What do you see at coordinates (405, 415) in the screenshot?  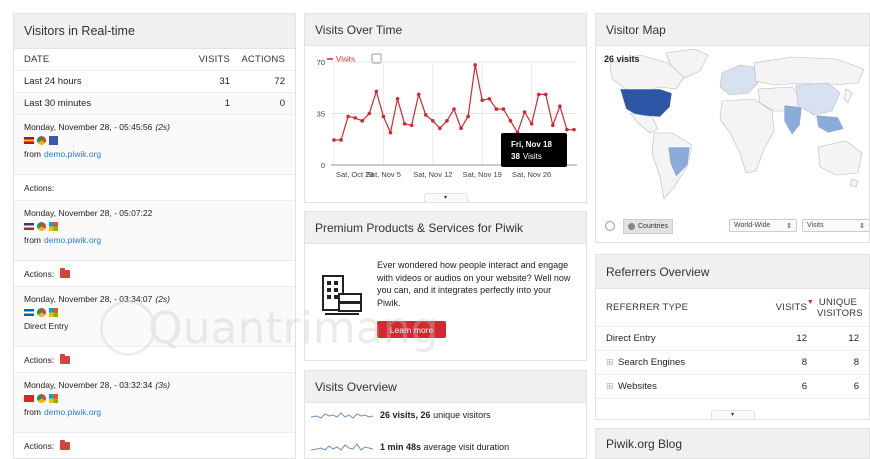 I see `overview-visits-value: 26 visits, 26` at bounding box center [405, 415].